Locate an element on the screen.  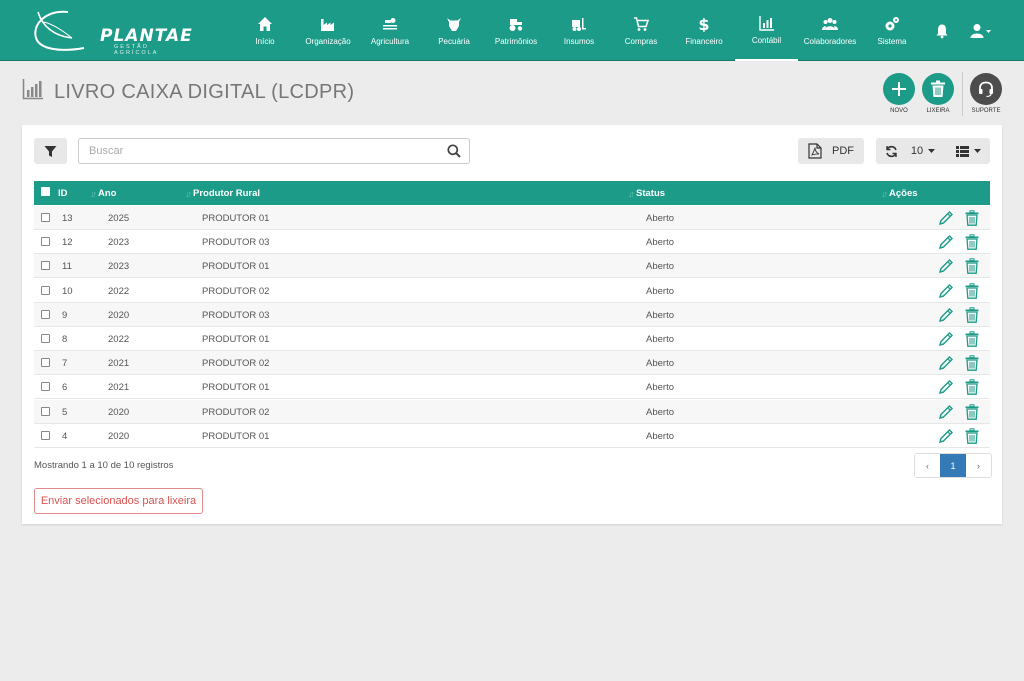
search-box is located at coordinates (274, 151).